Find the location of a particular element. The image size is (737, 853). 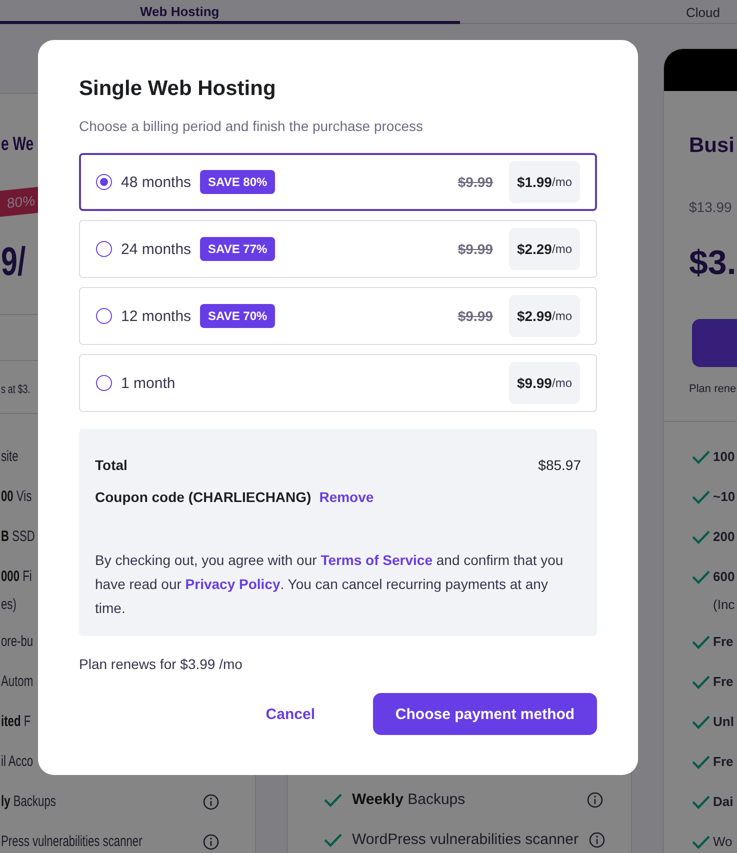

old-price: $13.99 is located at coordinates (710, 207).